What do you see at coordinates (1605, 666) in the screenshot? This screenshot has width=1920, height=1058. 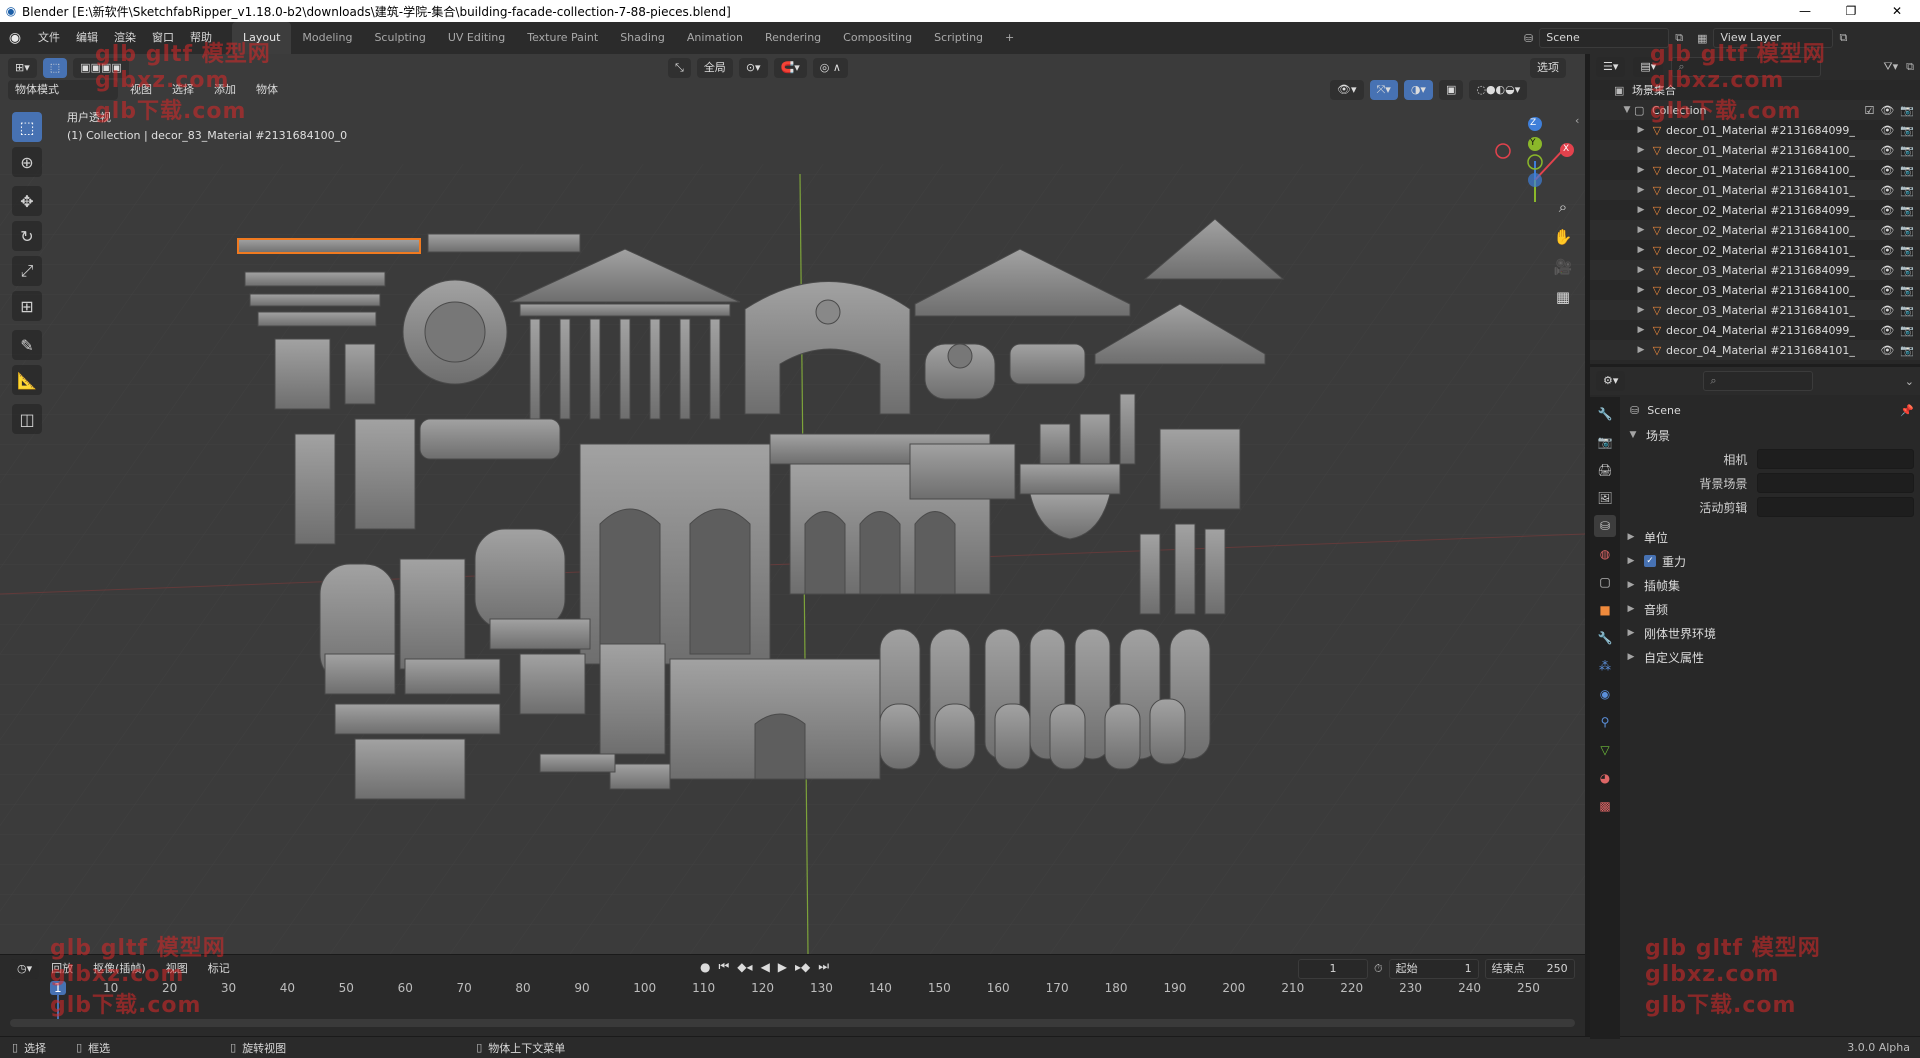 I see `particles-tab-icon: ⁂` at bounding box center [1605, 666].